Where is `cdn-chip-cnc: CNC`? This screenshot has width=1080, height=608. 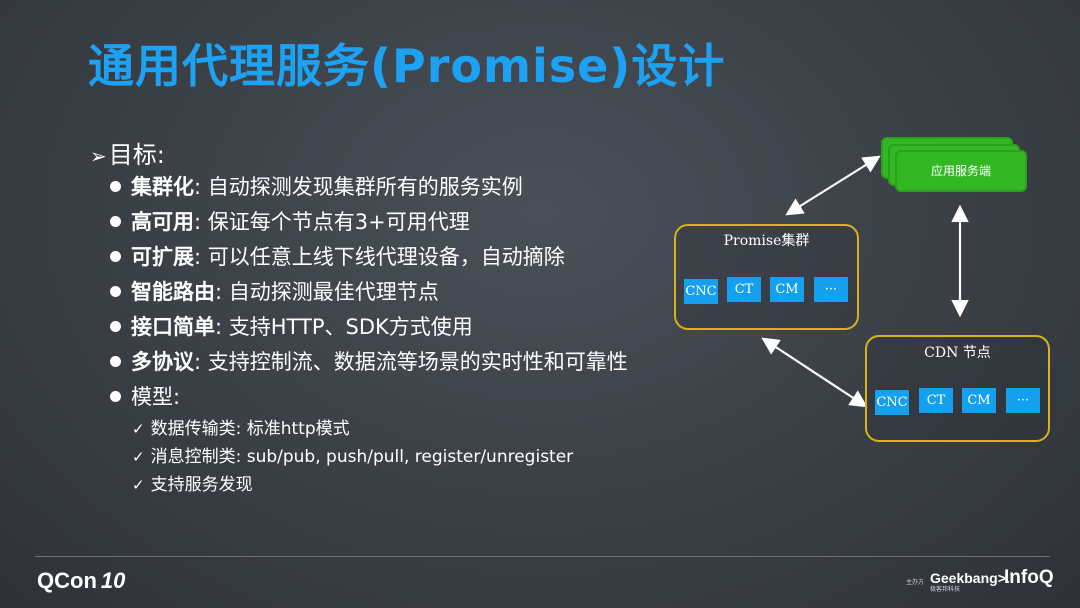
cdn-chip-cnc: CNC is located at coordinates (892, 402).